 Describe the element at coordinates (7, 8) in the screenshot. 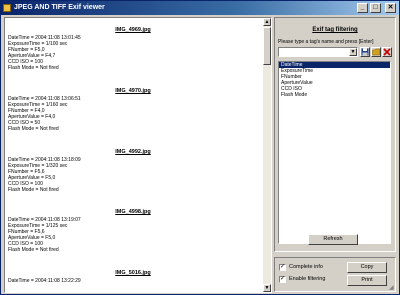

I see `app-icon` at that location.